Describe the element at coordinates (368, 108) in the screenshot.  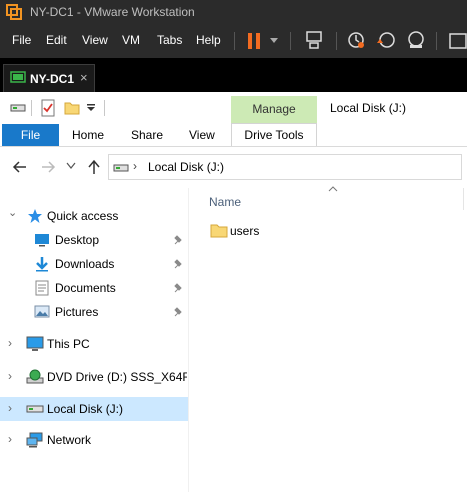
I see `ribbon-location-title: Local Disk (J:)` at that location.